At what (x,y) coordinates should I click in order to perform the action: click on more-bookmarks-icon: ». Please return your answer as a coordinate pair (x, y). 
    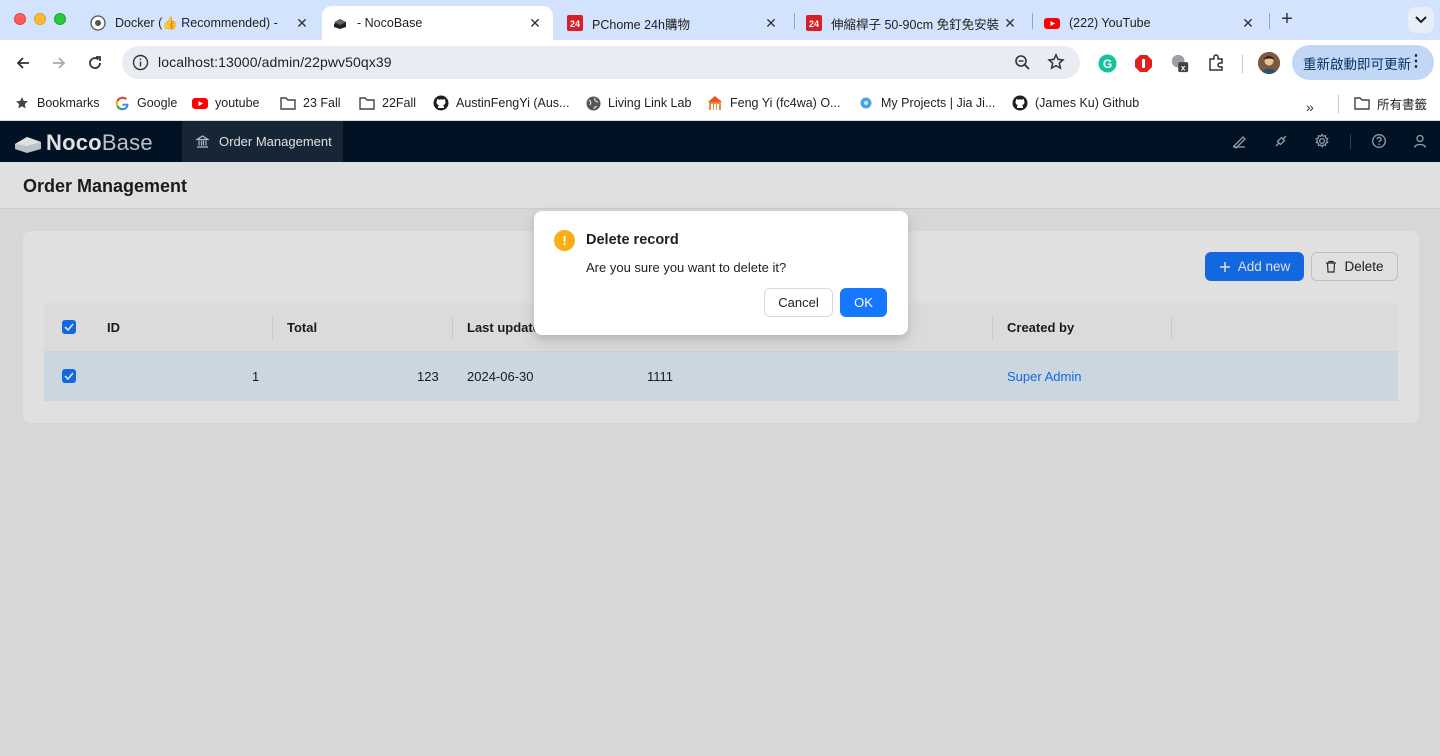
    Looking at the image, I should click on (1310, 107).